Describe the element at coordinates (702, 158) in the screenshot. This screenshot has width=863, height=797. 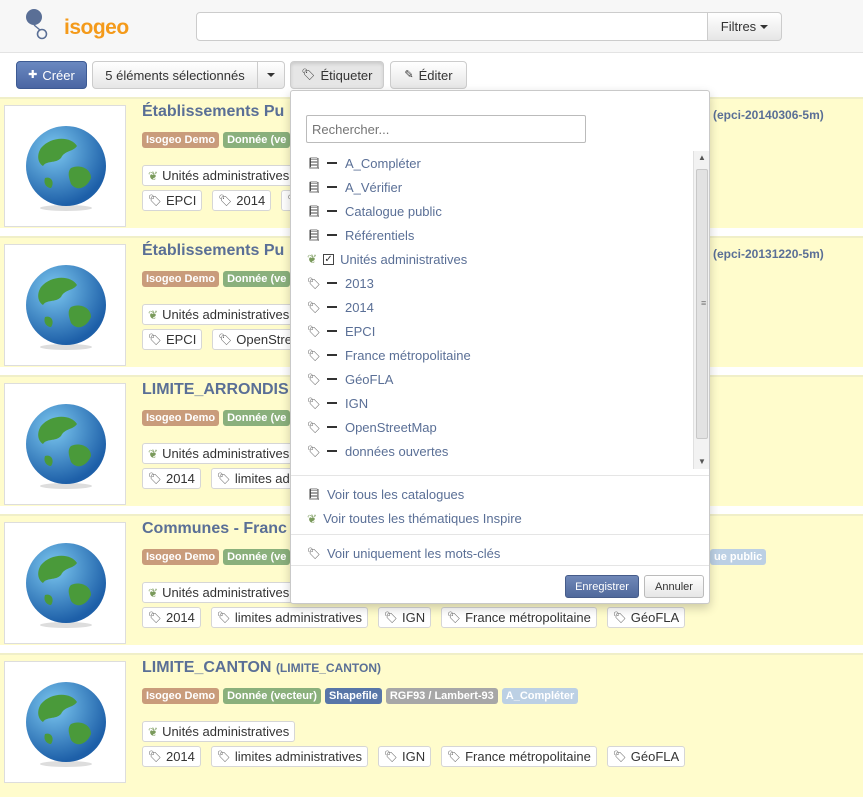
I see `scroll-up-icon: ▲` at that location.